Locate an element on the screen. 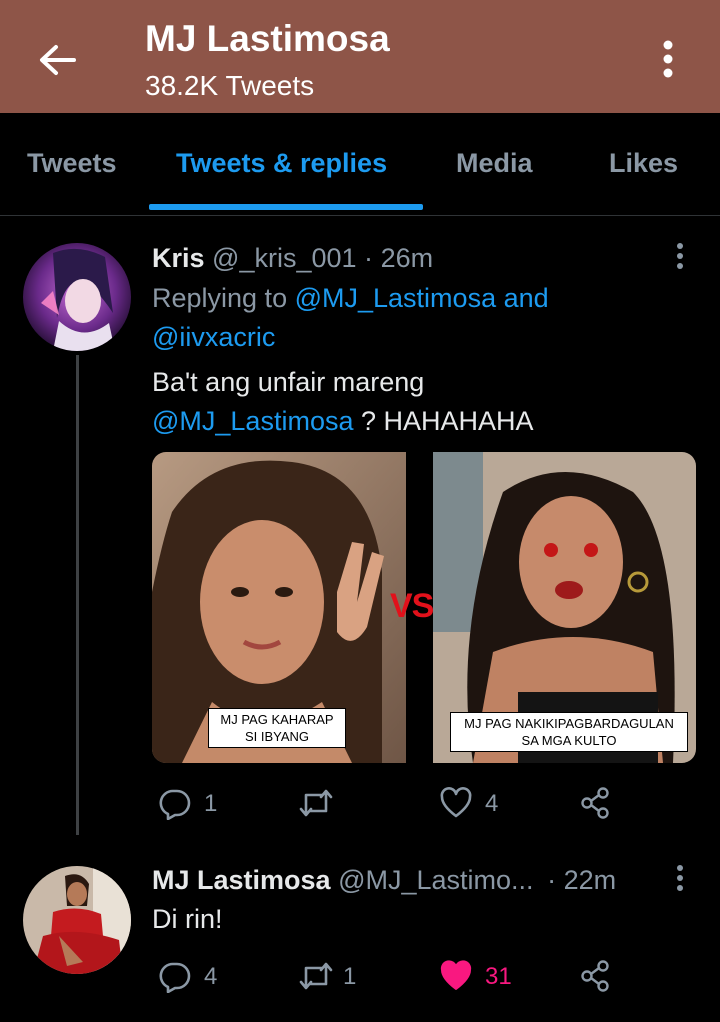  replying-mention: @iivxacric is located at coordinates (213, 337).